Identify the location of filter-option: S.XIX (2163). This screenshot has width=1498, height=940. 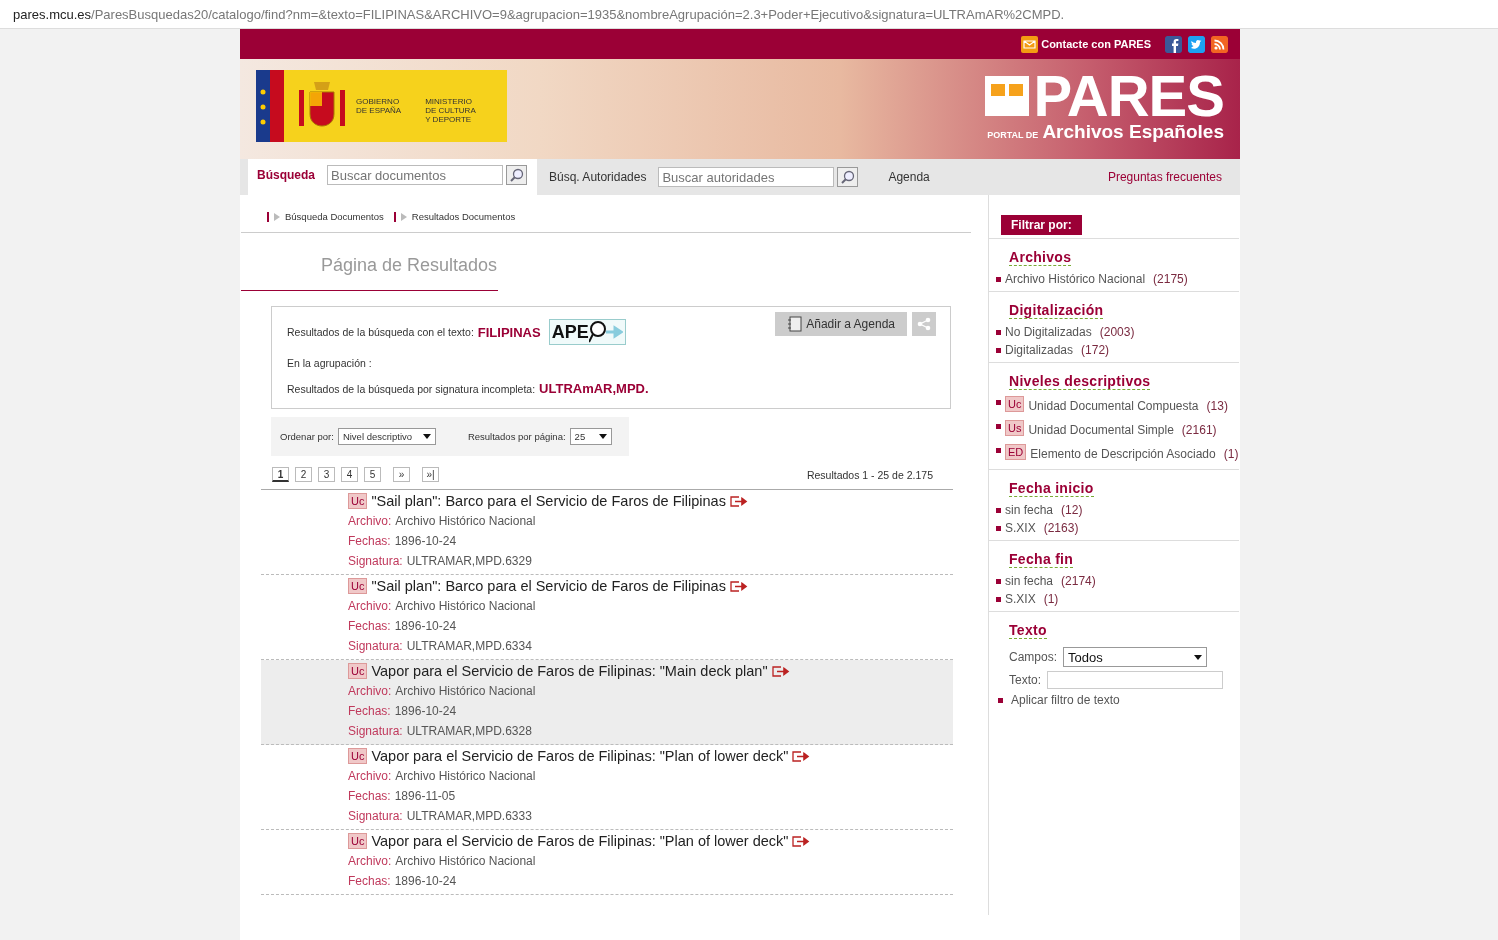
(1117, 528).